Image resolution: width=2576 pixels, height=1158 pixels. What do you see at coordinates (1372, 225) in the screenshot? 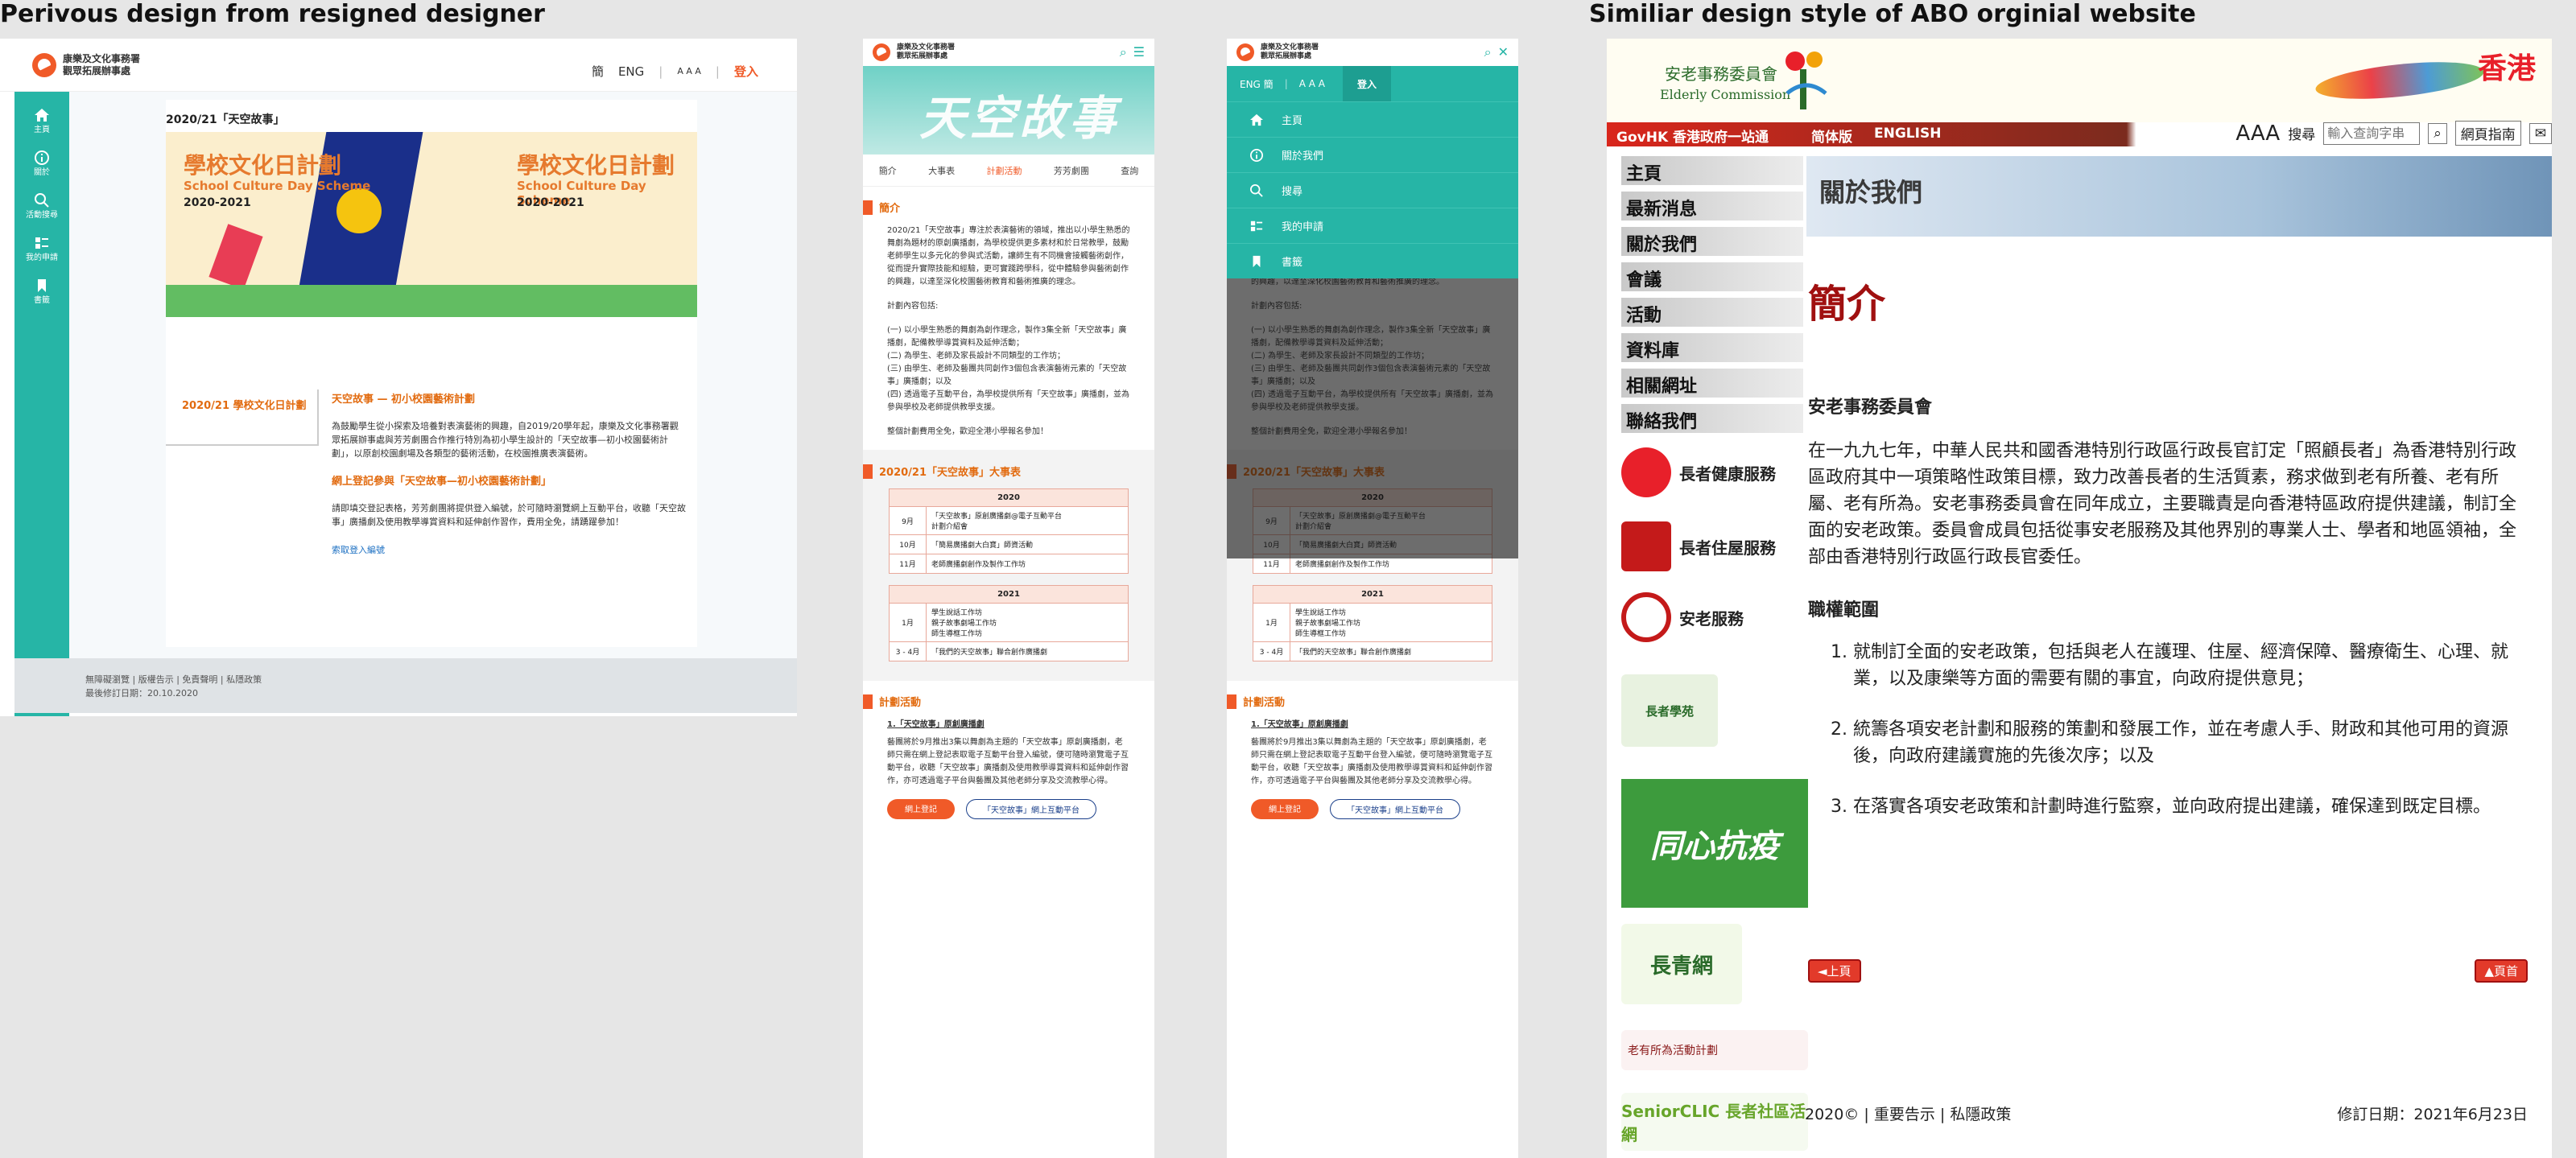
I see `menu-item-applications: 我的申請` at bounding box center [1372, 225].